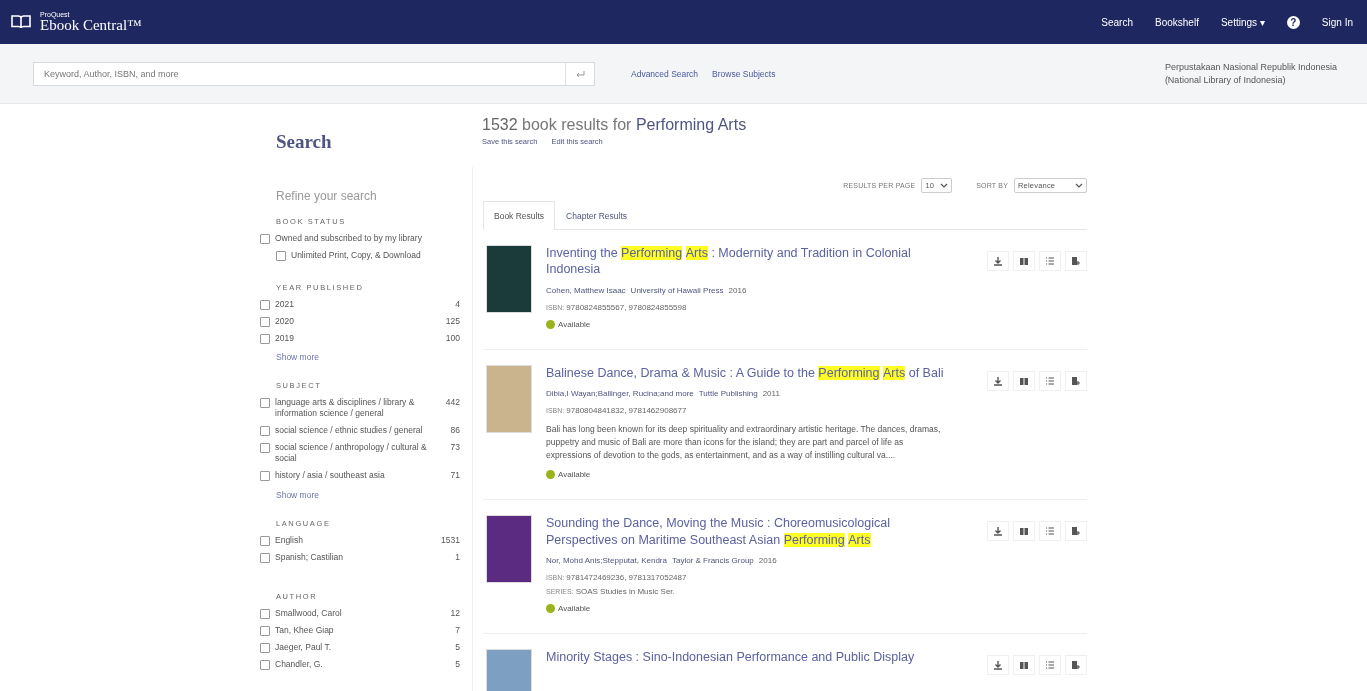 The height and width of the screenshot is (691, 1367). What do you see at coordinates (1250, 67) in the screenshot?
I see `library-name: Perpustakaan Nasional Republik Indonesia` at bounding box center [1250, 67].